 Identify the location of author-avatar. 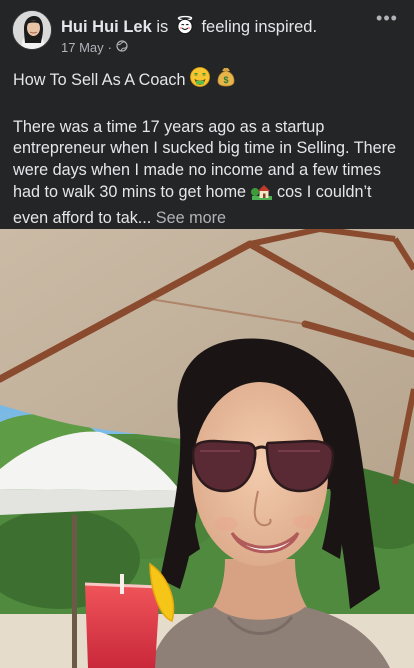
(32, 30).